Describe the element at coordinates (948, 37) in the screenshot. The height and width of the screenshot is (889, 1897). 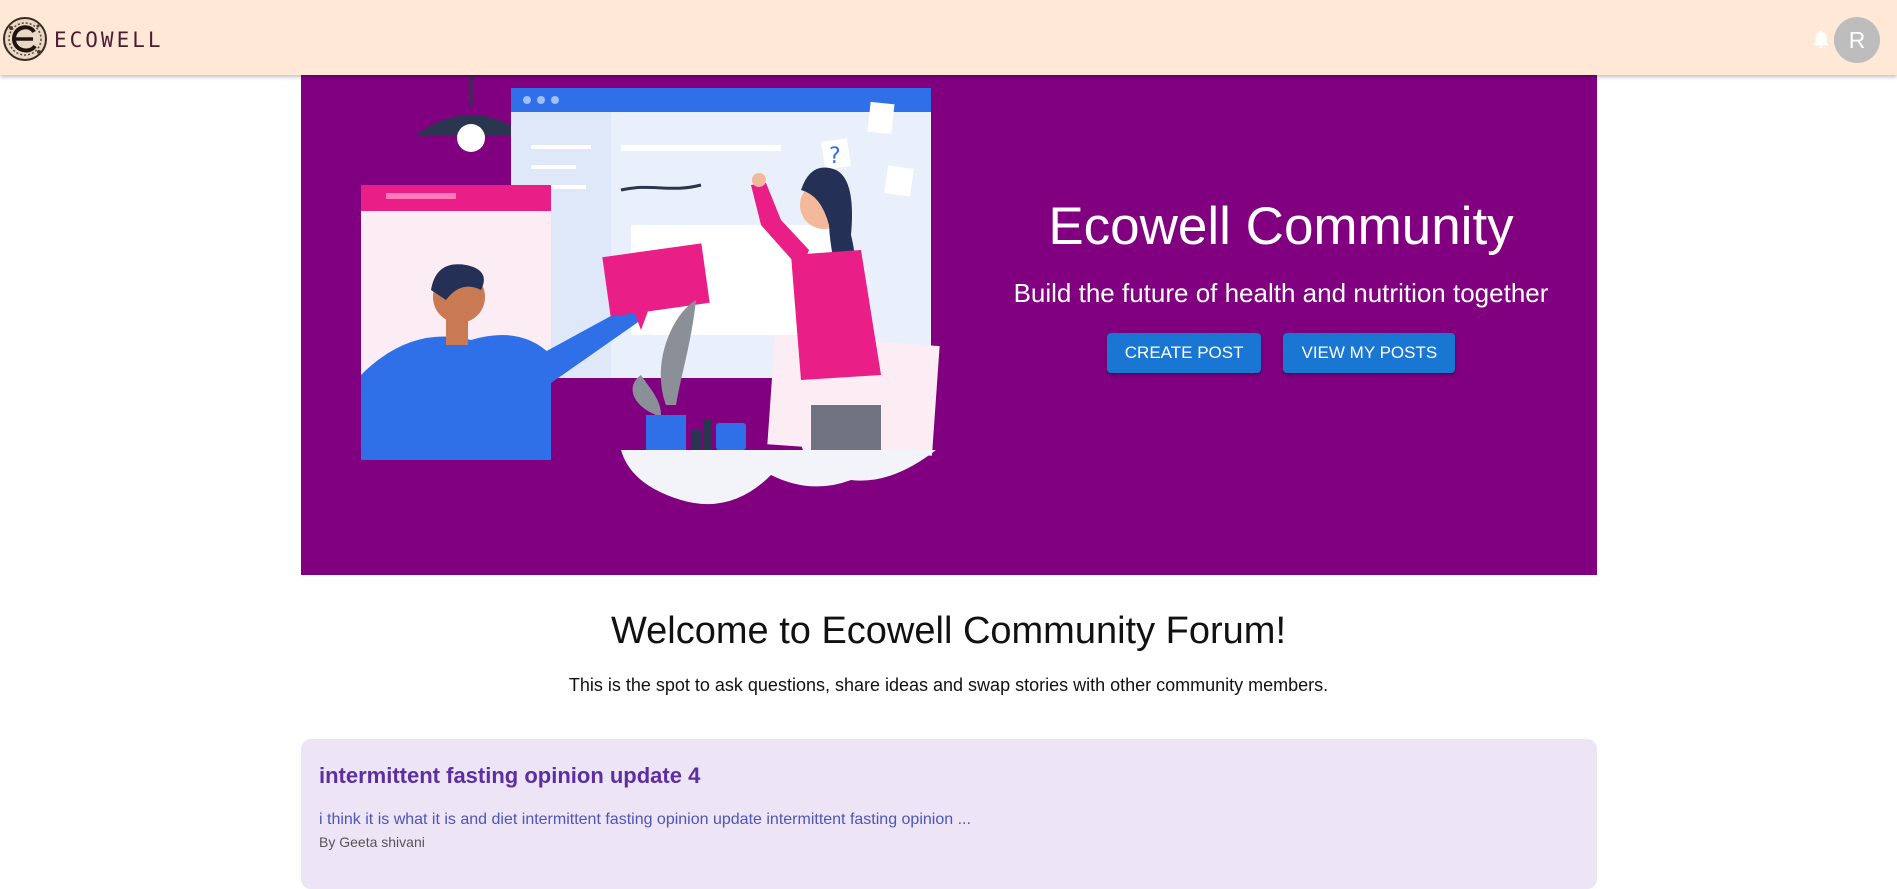
I see `top-app-bar: ECOWELL R` at that location.